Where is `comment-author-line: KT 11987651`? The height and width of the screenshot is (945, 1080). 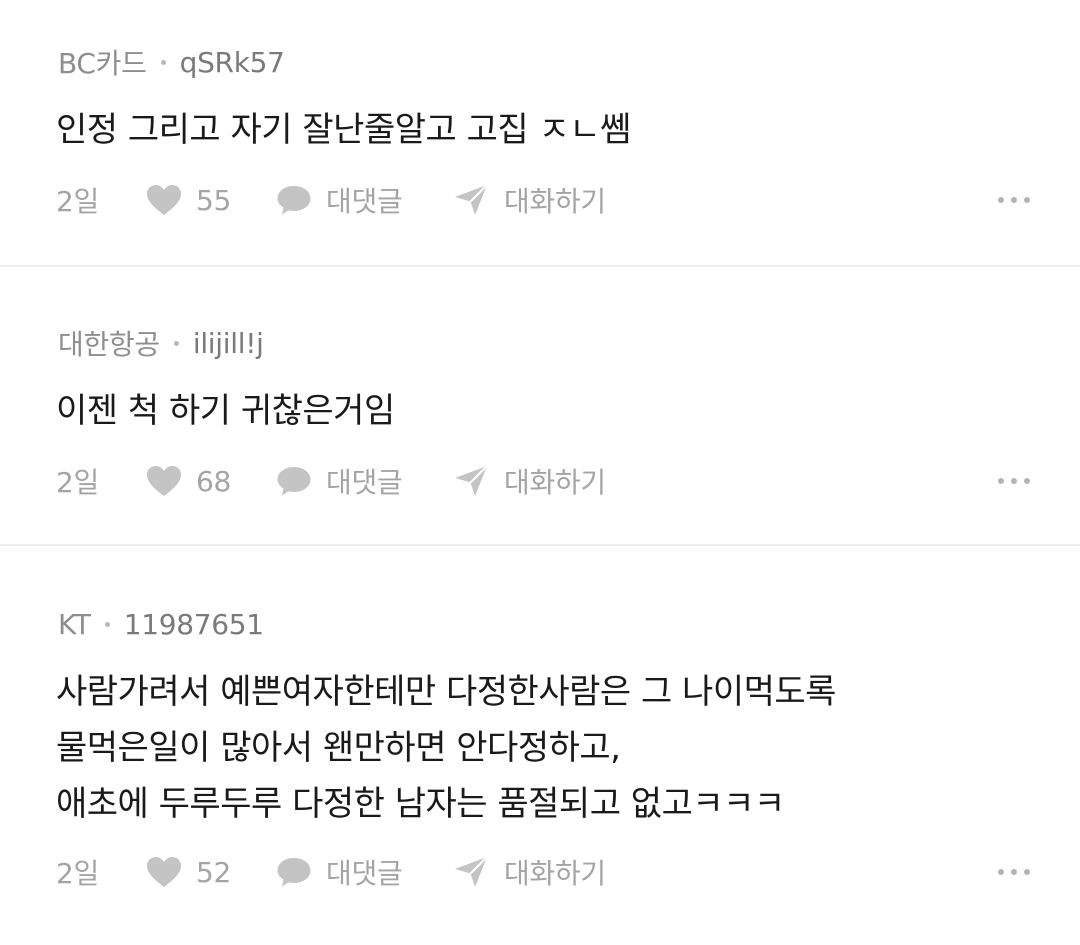
comment-author-line: KT 11987651 is located at coordinates (555, 624).